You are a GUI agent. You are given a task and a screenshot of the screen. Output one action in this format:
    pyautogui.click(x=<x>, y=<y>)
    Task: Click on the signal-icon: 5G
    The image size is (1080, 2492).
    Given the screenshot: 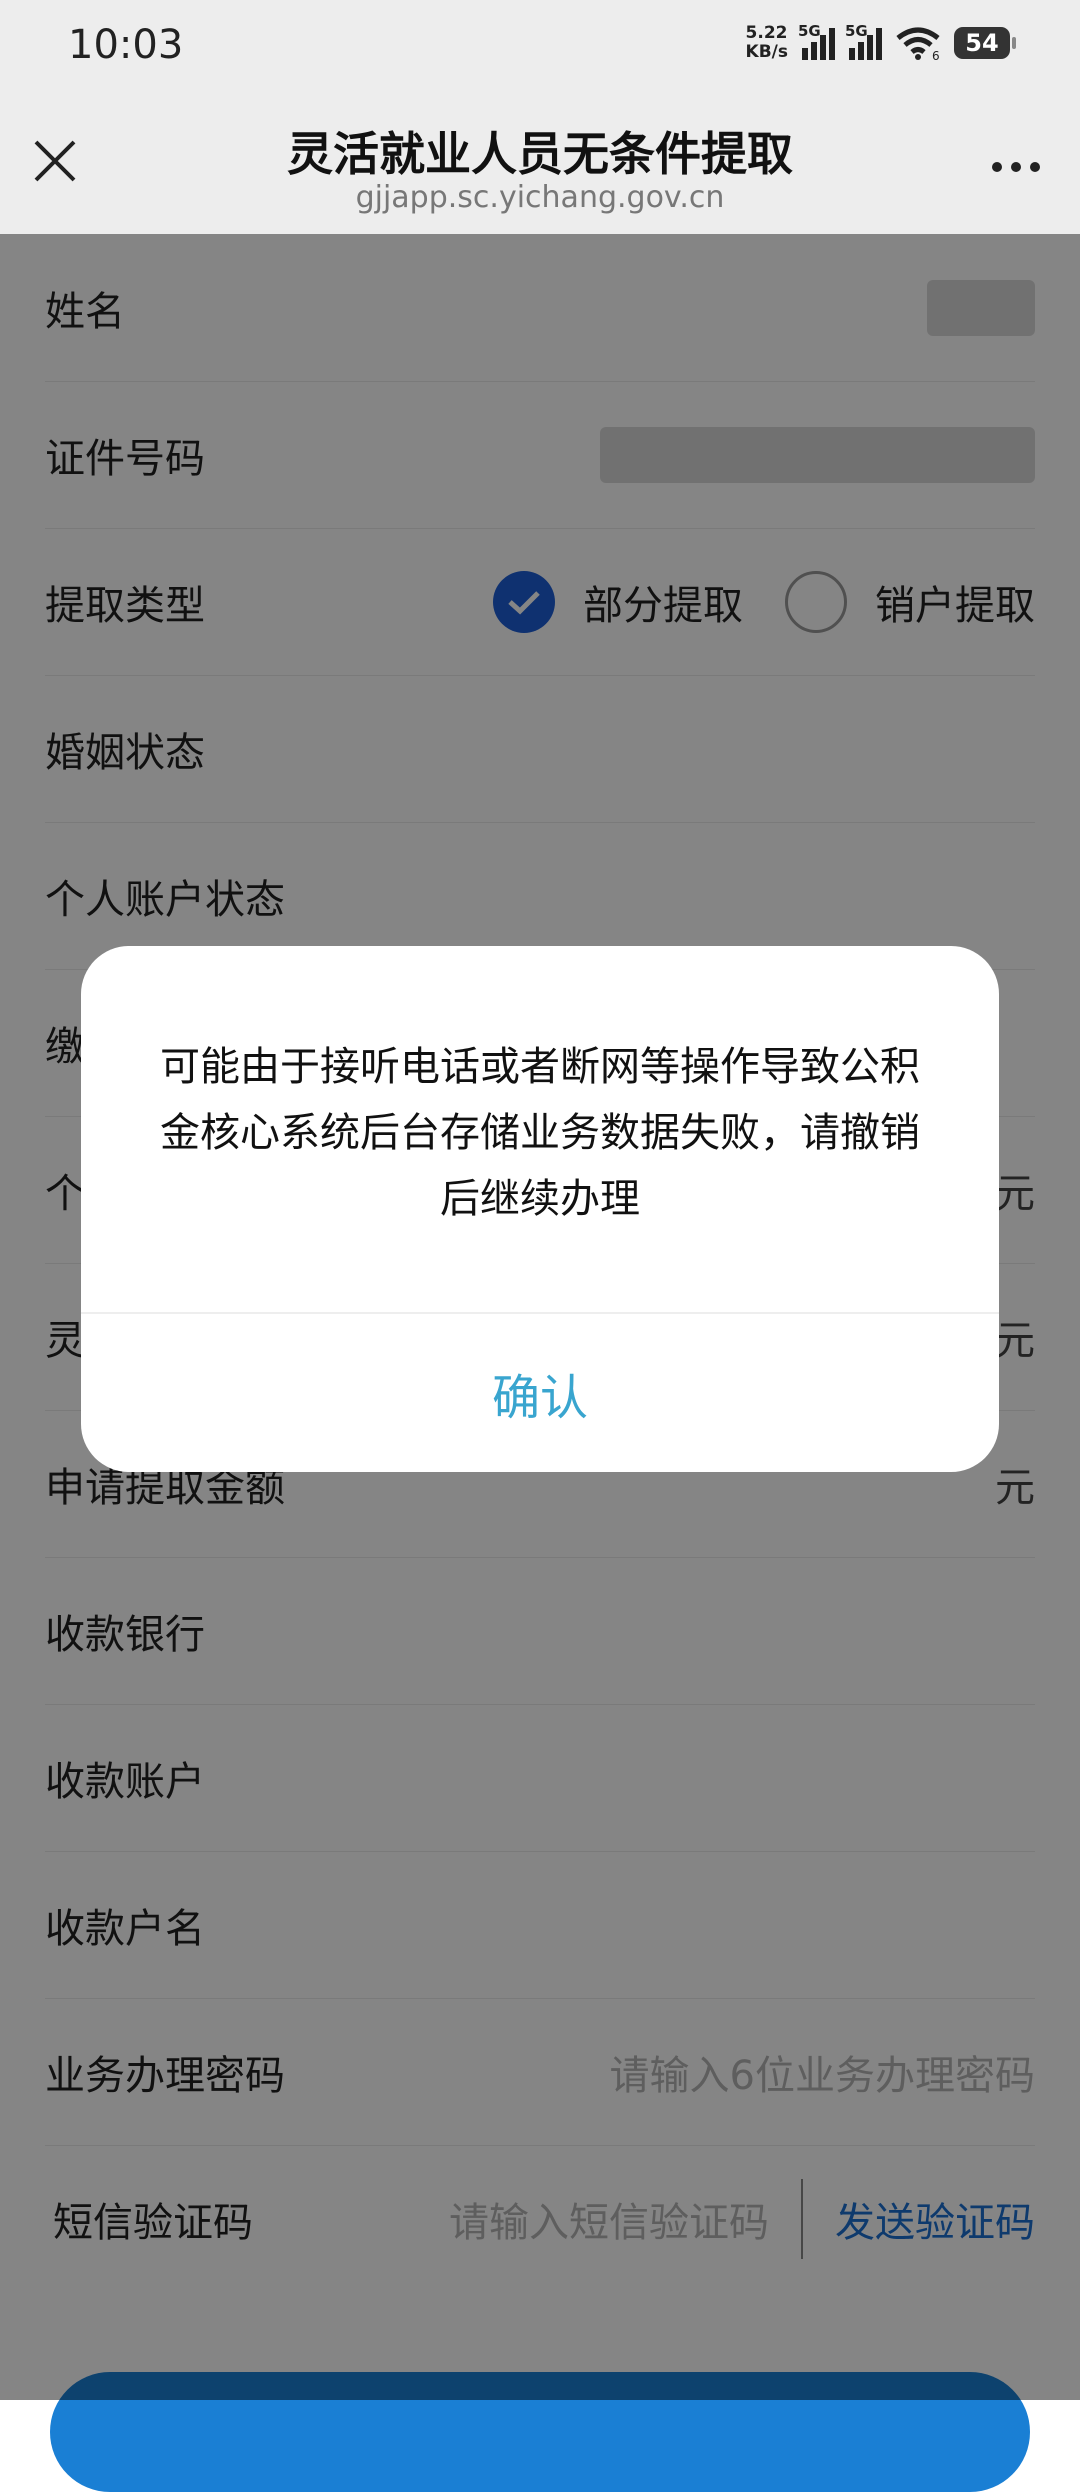 What is the action you would take?
    pyautogui.click(x=816, y=41)
    